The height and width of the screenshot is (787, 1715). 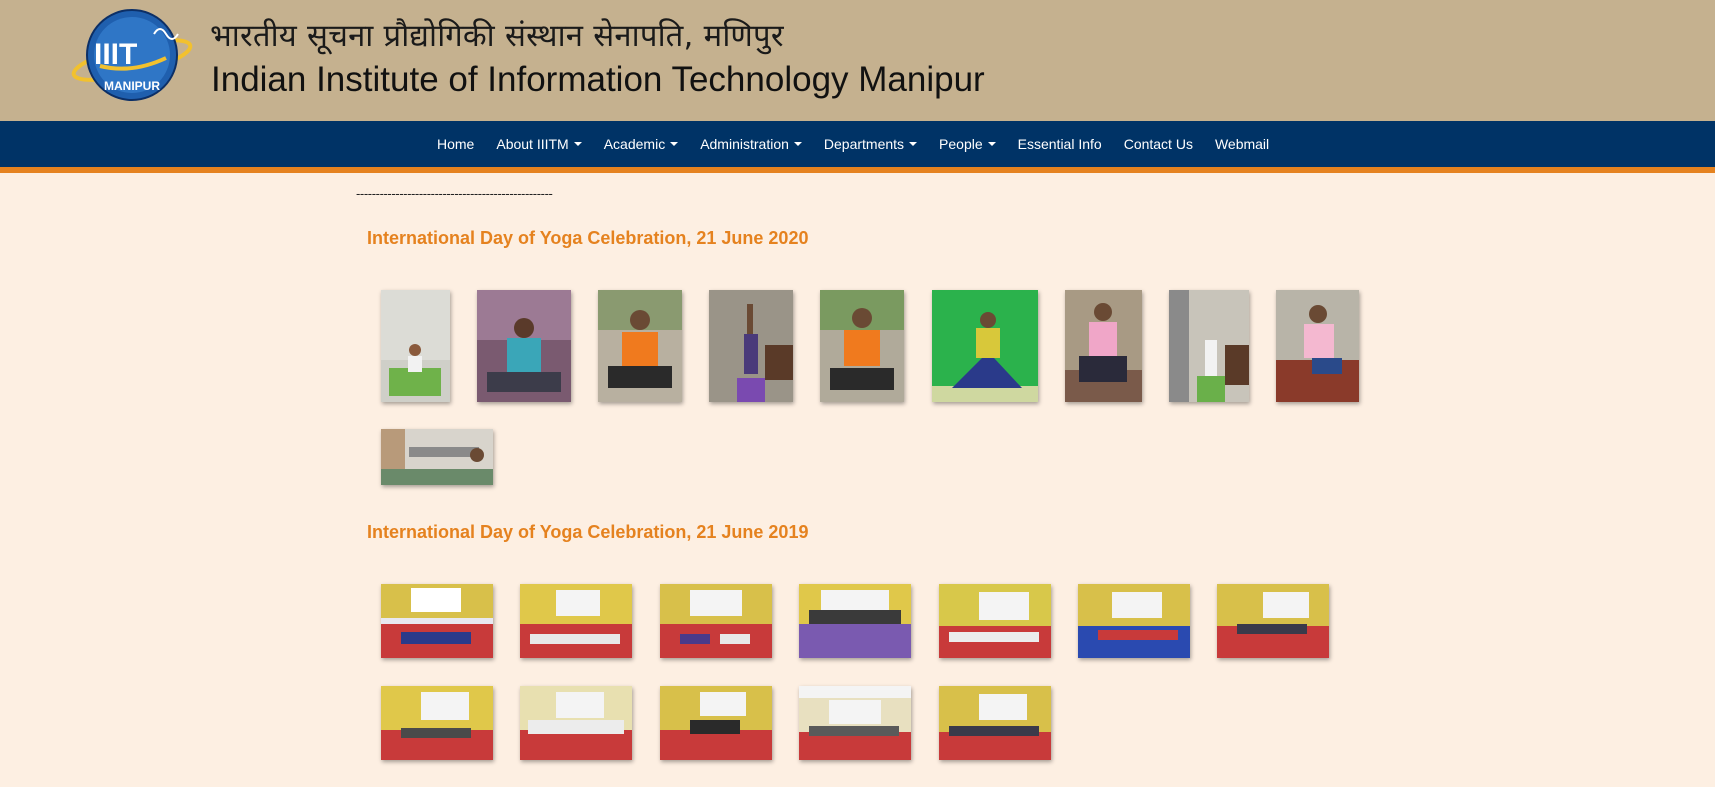 I want to click on nav-administration-label: Administration, so click(x=744, y=144).